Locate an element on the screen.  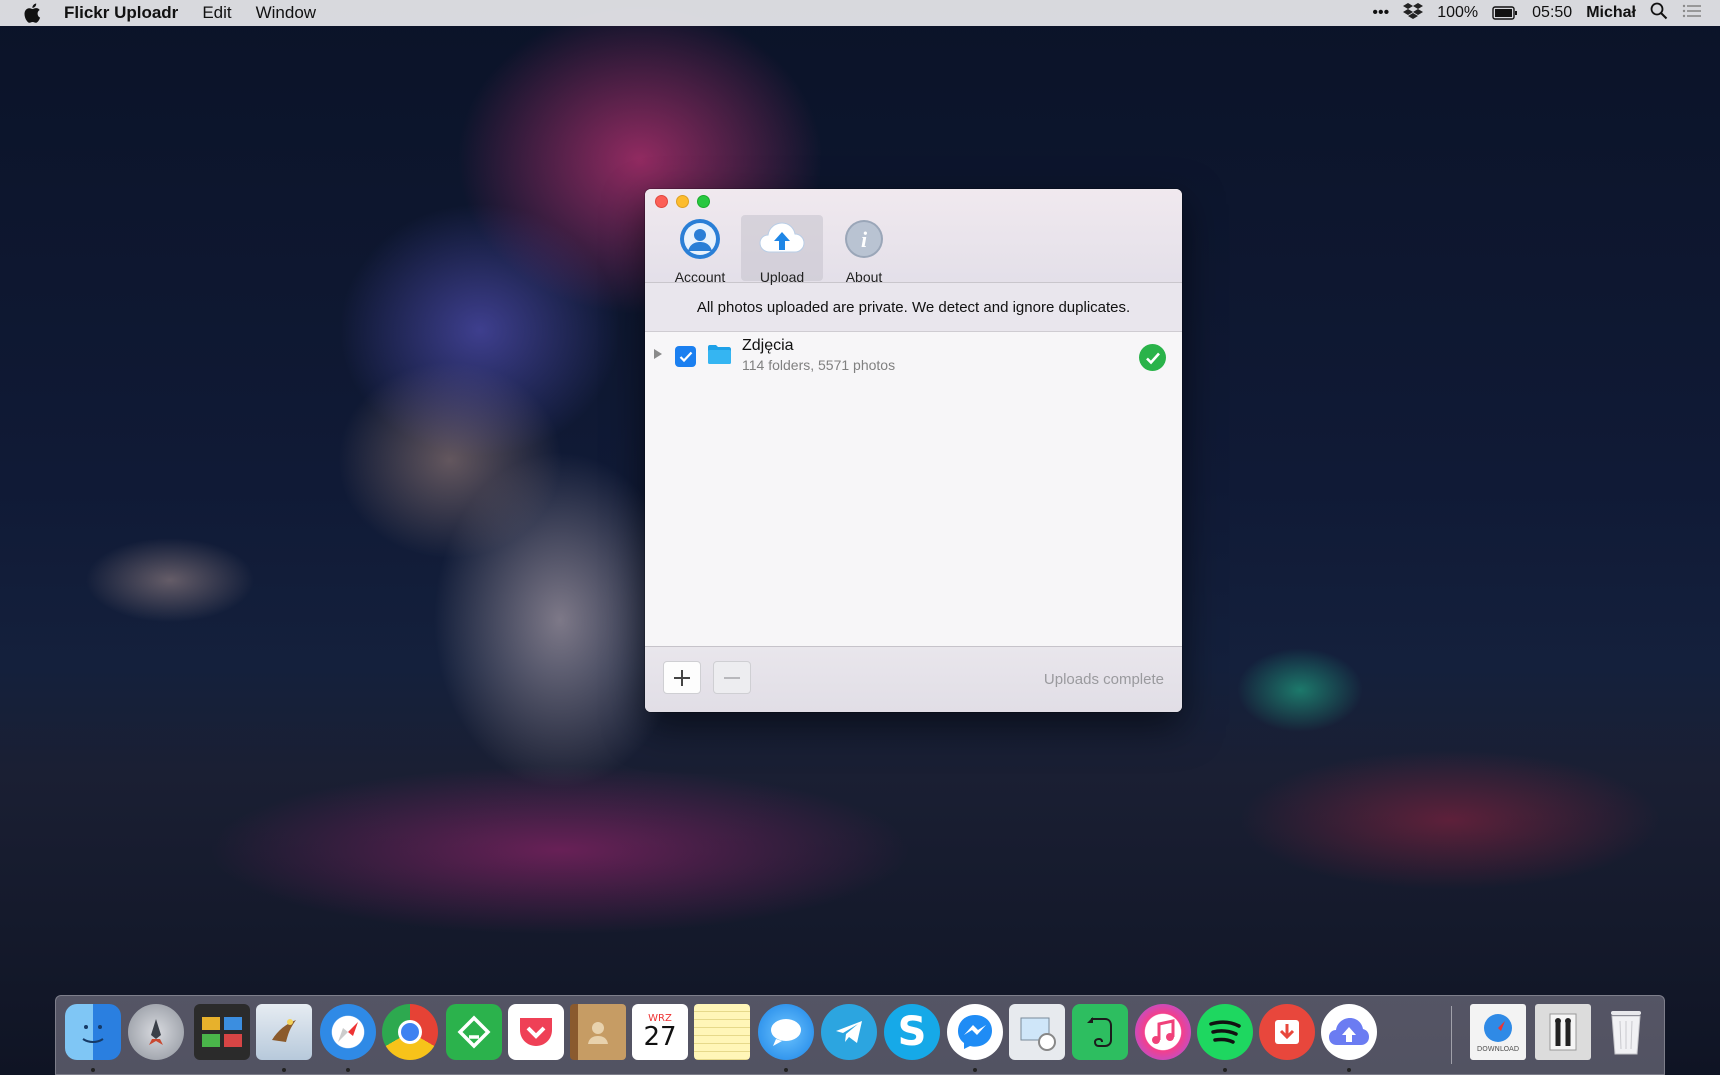
downloader-icon is located at coordinates (1287, 1032).